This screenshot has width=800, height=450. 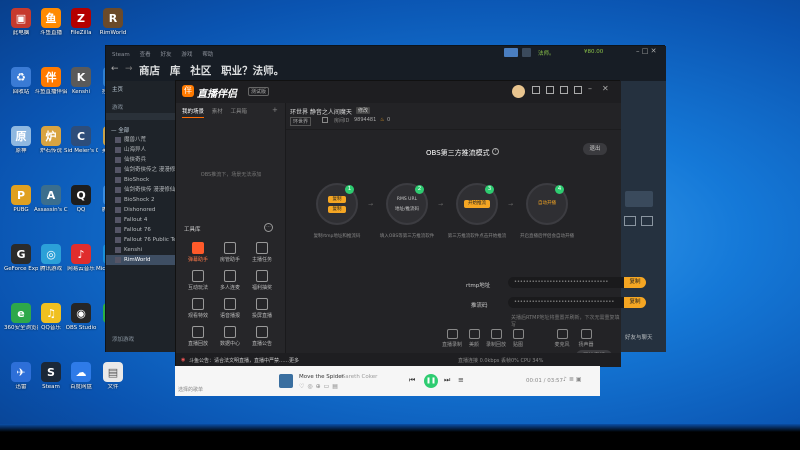 What do you see at coordinates (644, 338) in the screenshot?
I see `friends-chat-button: 好友与聊天` at bounding box center [644, 338].